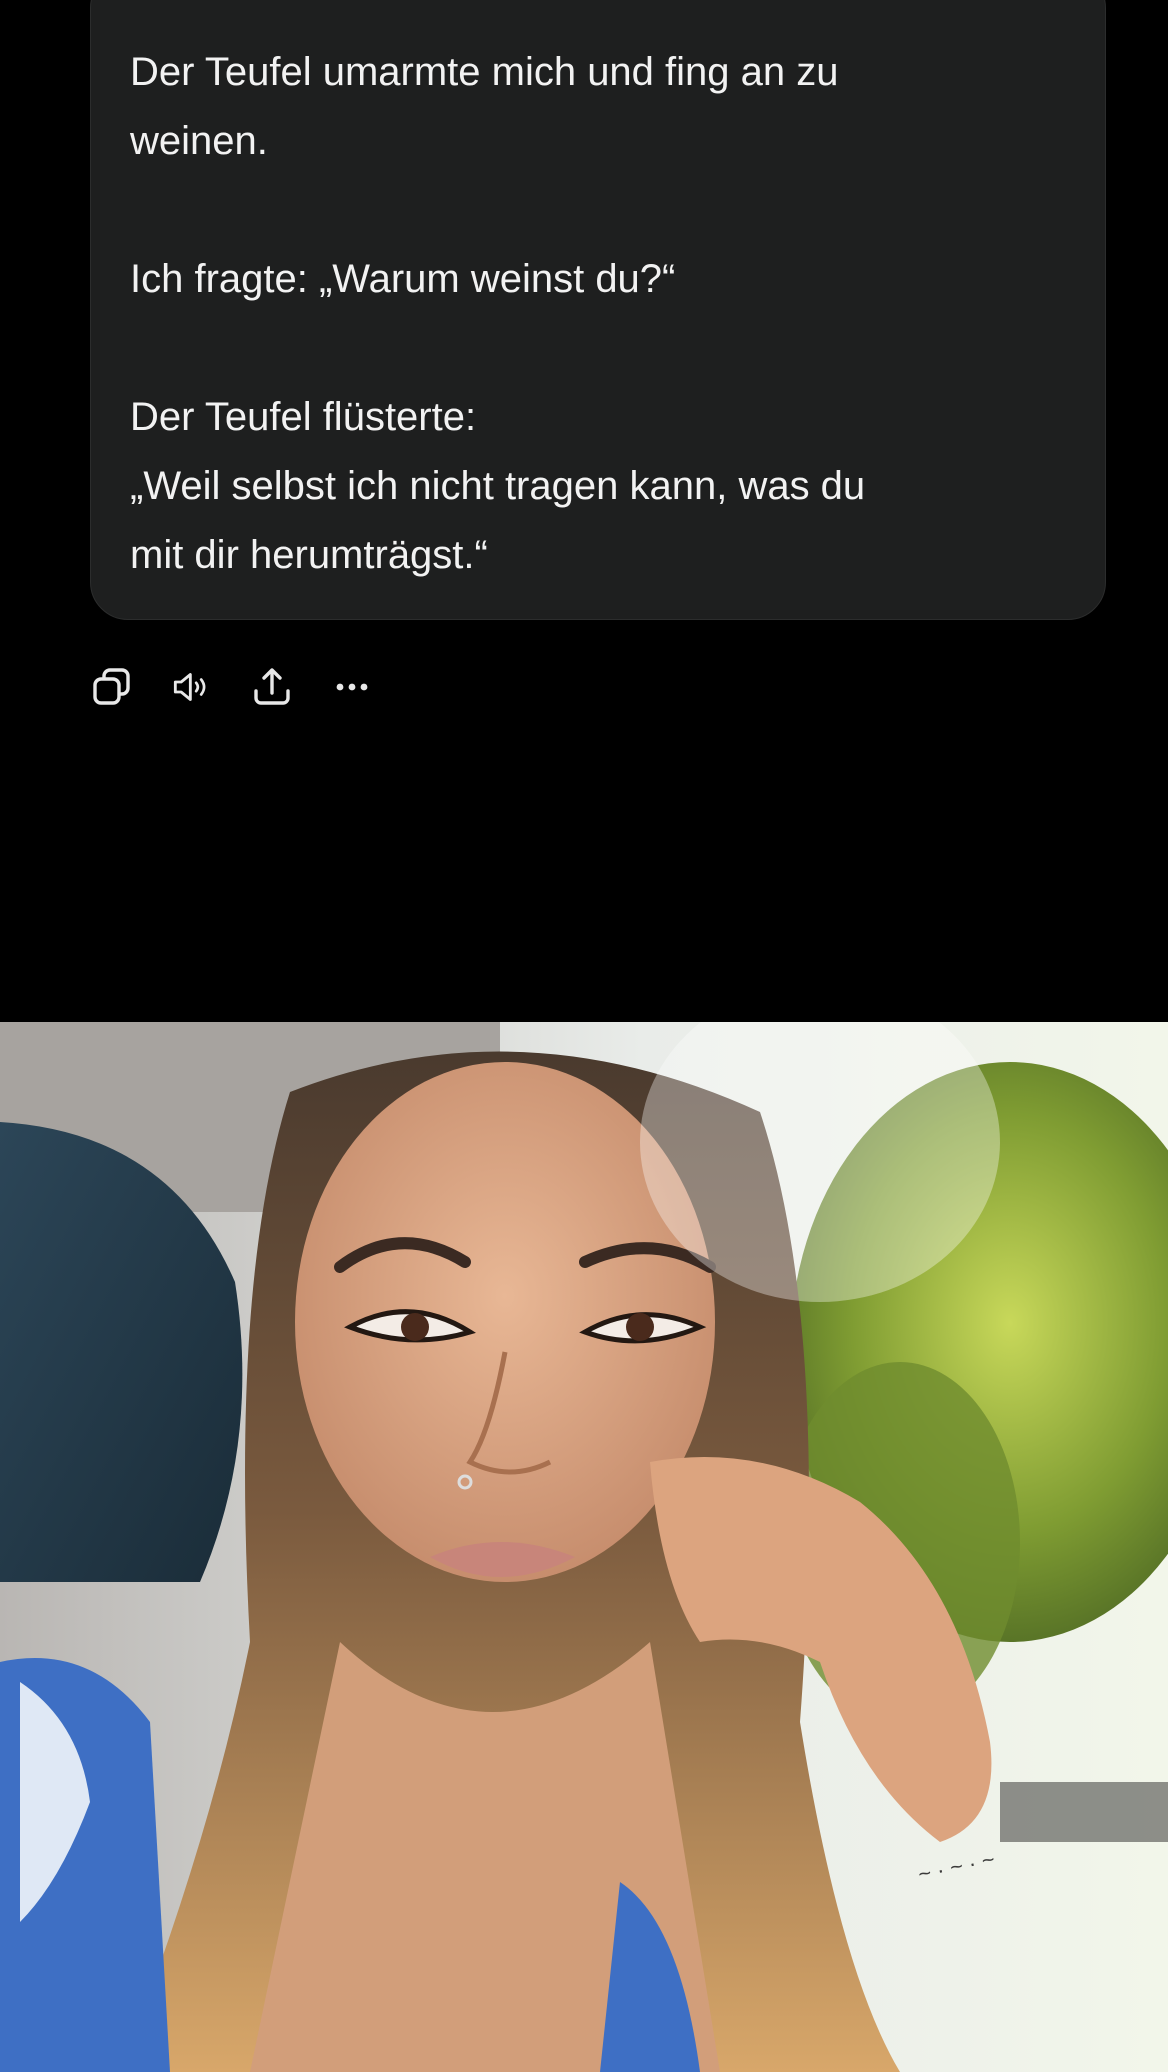 The width and height of the screenshot is (1168, 2072). I want to click on share-button, so click(272, 687).